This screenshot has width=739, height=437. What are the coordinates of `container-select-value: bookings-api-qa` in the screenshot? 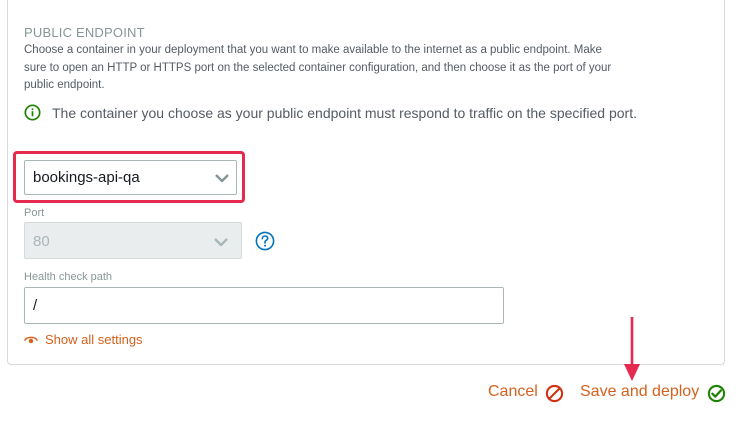 It's located at (86, 177).